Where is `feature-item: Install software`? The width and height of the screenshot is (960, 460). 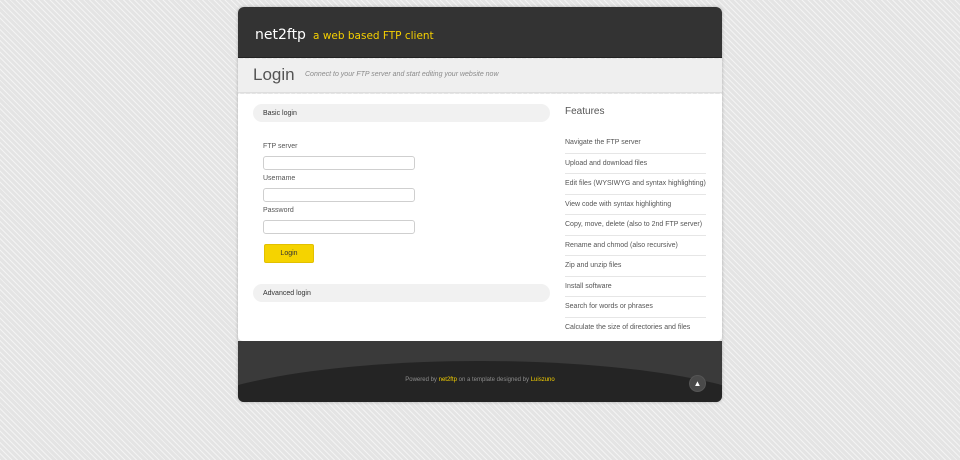
feature-item: Install software is located at coordinates (635, 287).